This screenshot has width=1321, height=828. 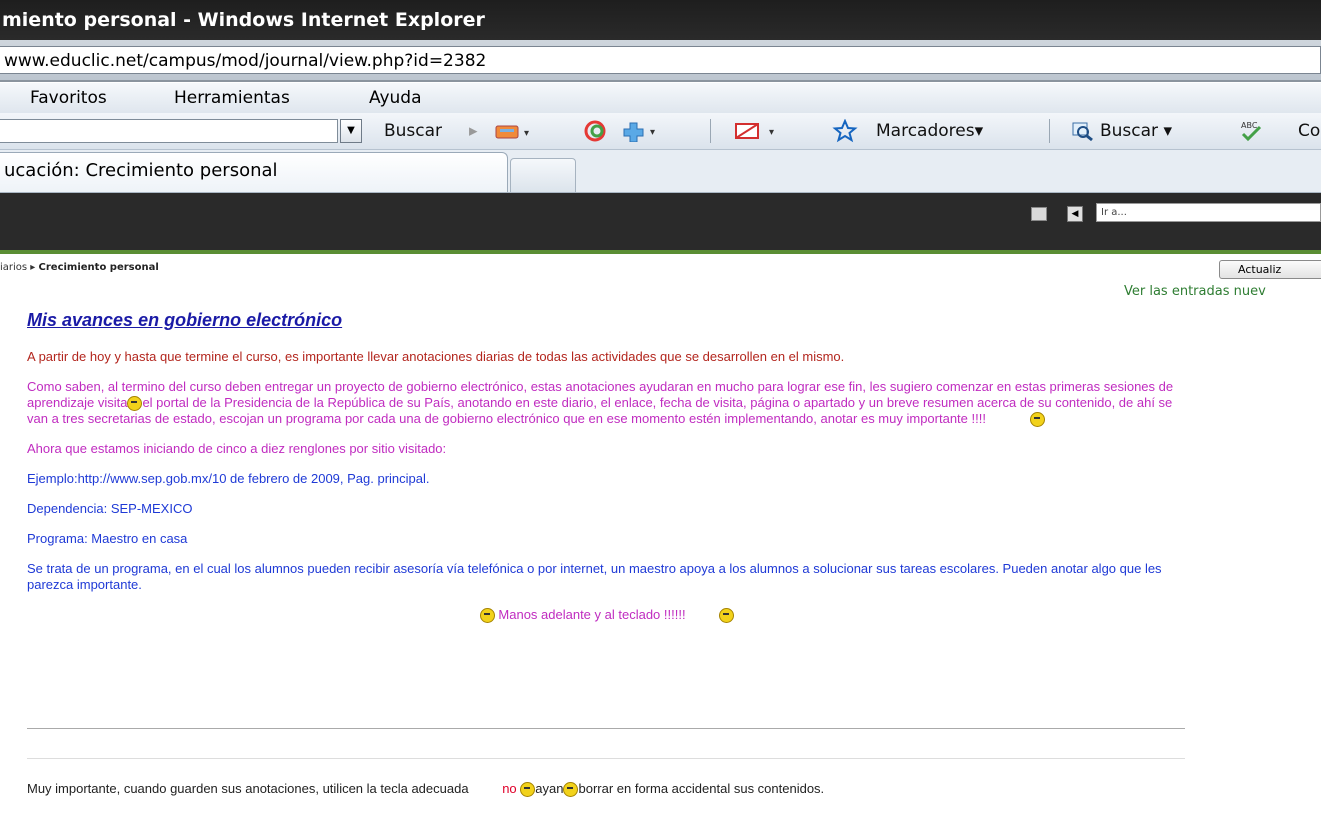 I want to click on menu-herramientas: Herramientas, so click(x=232, y=98).